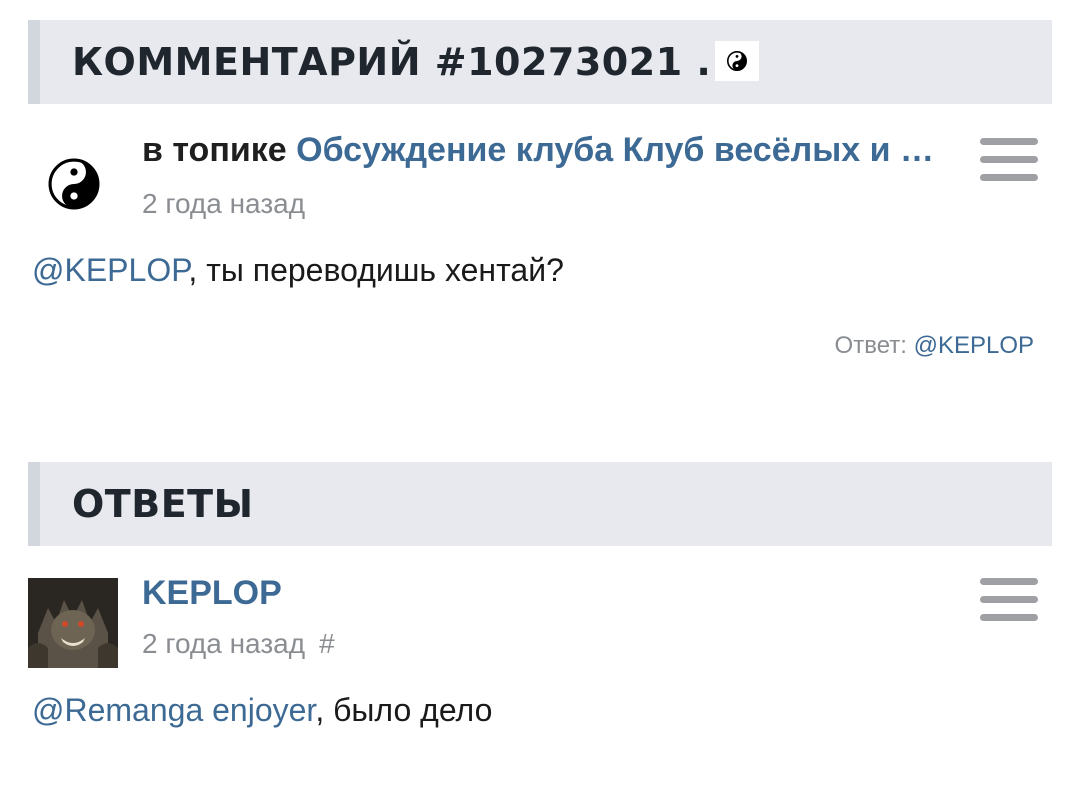 This screenshot has height=786, width=1080. Describe the element at coordinates (163, 504) in the screenshot. I see `replies-title: ОТВЕТЫ` at that location.